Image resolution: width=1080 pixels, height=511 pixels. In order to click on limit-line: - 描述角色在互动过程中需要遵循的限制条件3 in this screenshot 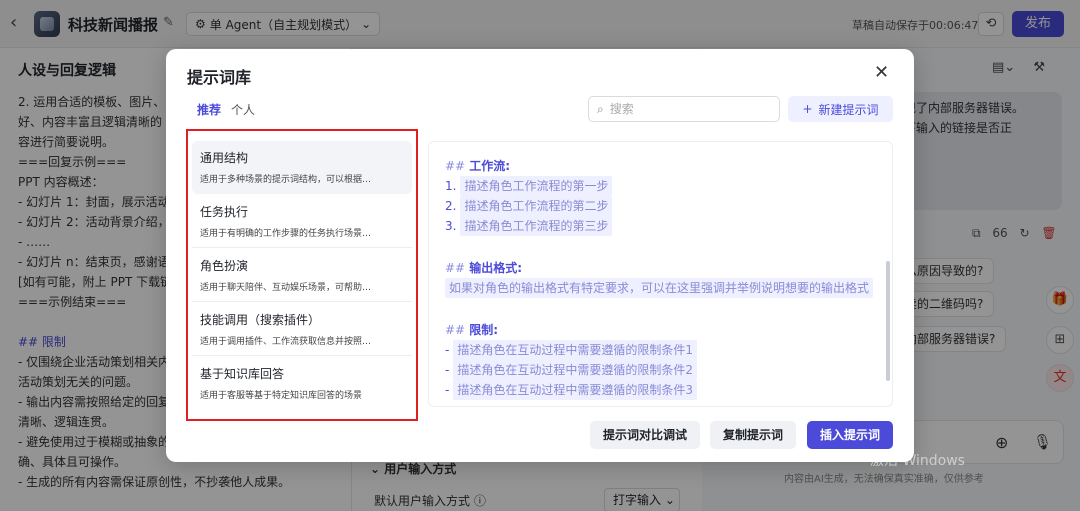, I will do `click(660, 390)`.